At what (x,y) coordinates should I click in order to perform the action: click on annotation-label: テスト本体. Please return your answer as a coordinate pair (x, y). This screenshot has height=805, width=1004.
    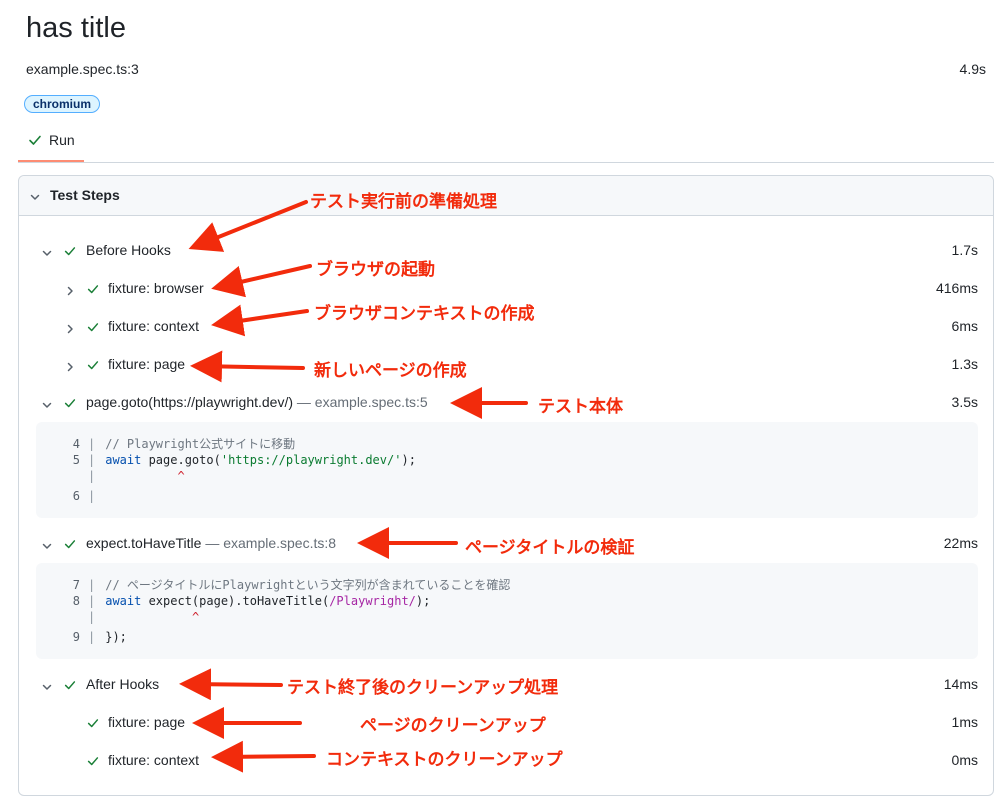
    Looking at the image, I should click on (580, 406).